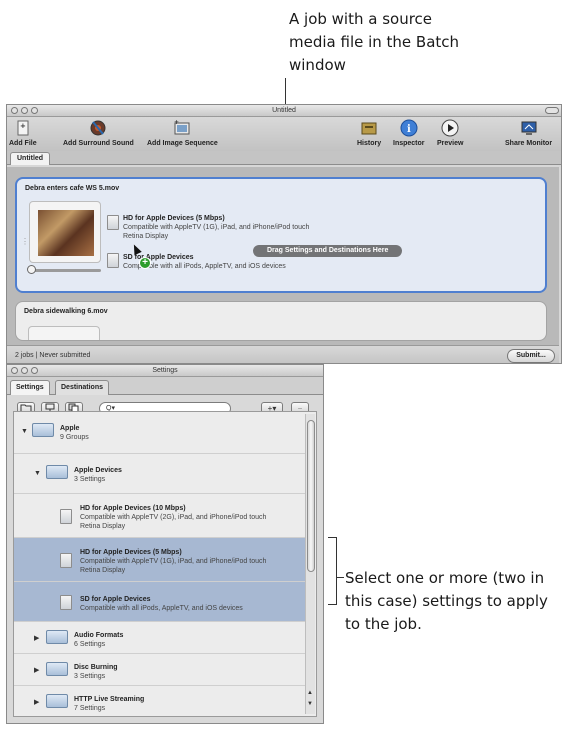 The width and height of the screenshot is (562, 746). I want to click on add-file-button: + Add File, so click(23, 133).